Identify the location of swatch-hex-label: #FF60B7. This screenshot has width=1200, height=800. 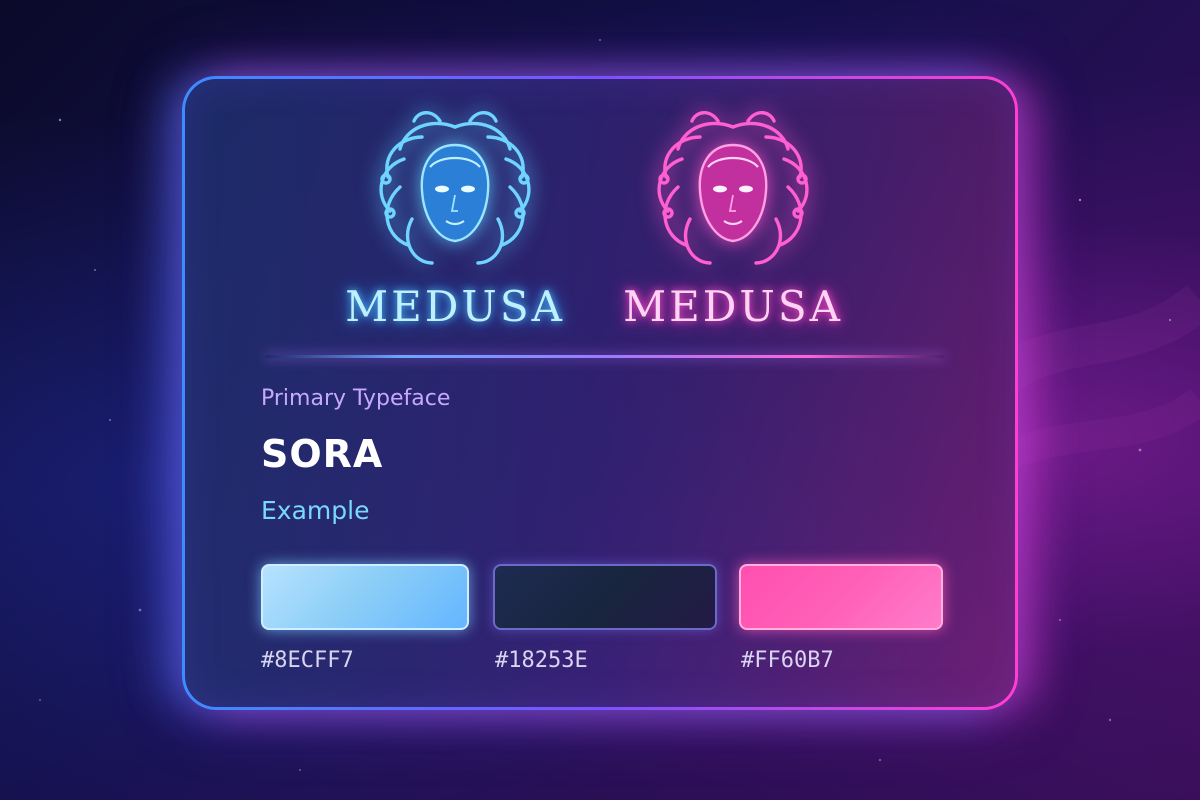
(787, 660).